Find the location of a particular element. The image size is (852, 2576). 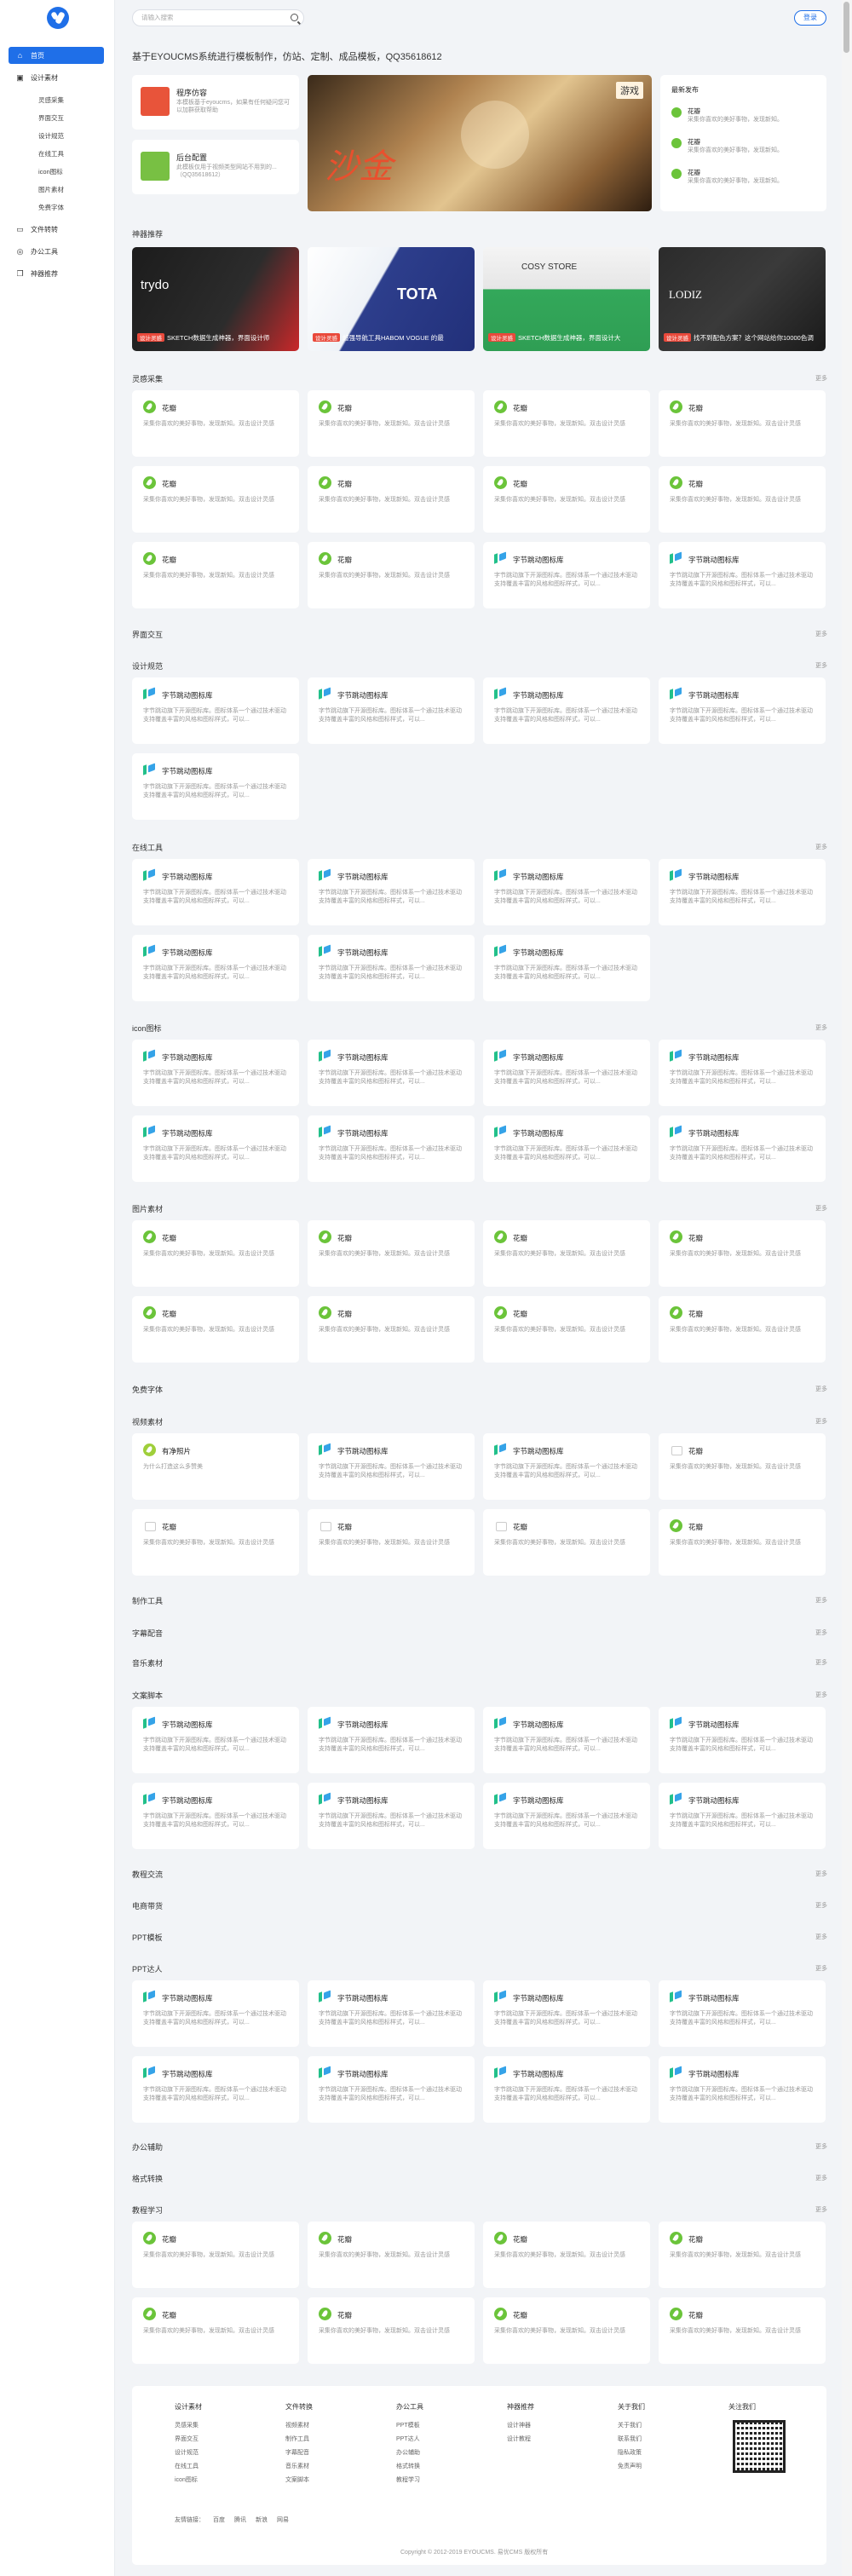

friend-link: 新浪 is located at coordinates (262, 2519).